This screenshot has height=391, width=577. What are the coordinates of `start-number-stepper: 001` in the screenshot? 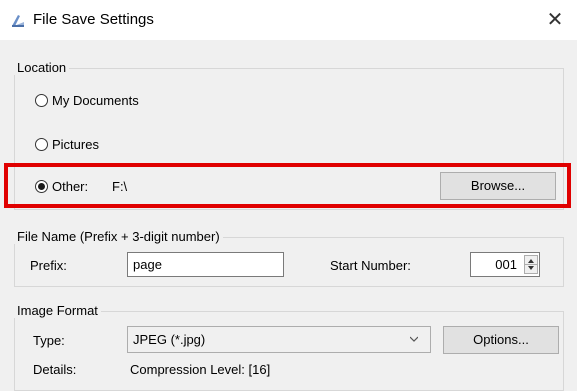 It's located at (505, 264).